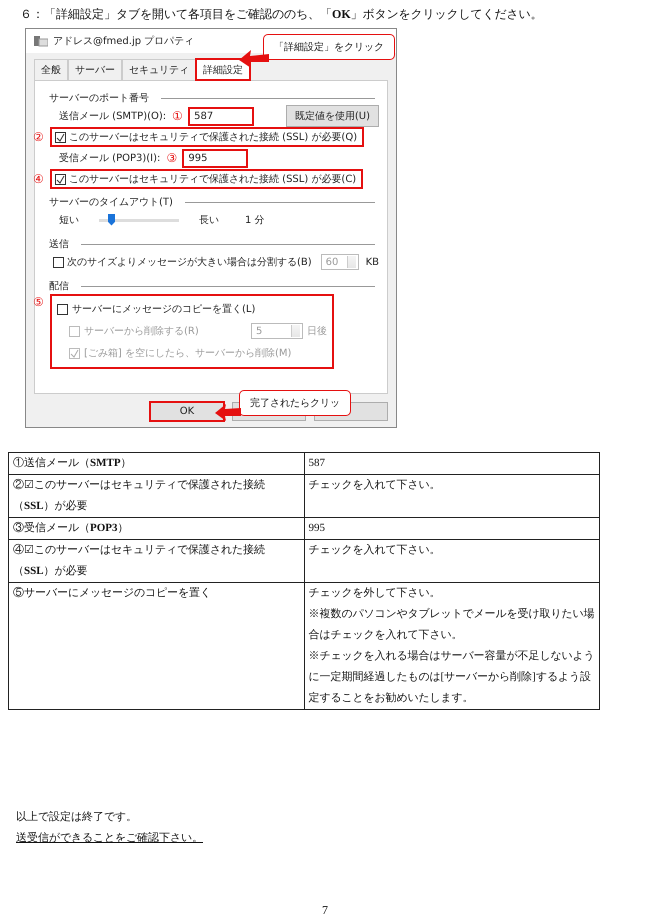 This screenshot has height=920, width=650. What do you see at coordinates (111, 202) in the screenshot?
I see `group-heading: サーバーのタイムアウト(T)` at bounding box center [111, 202].